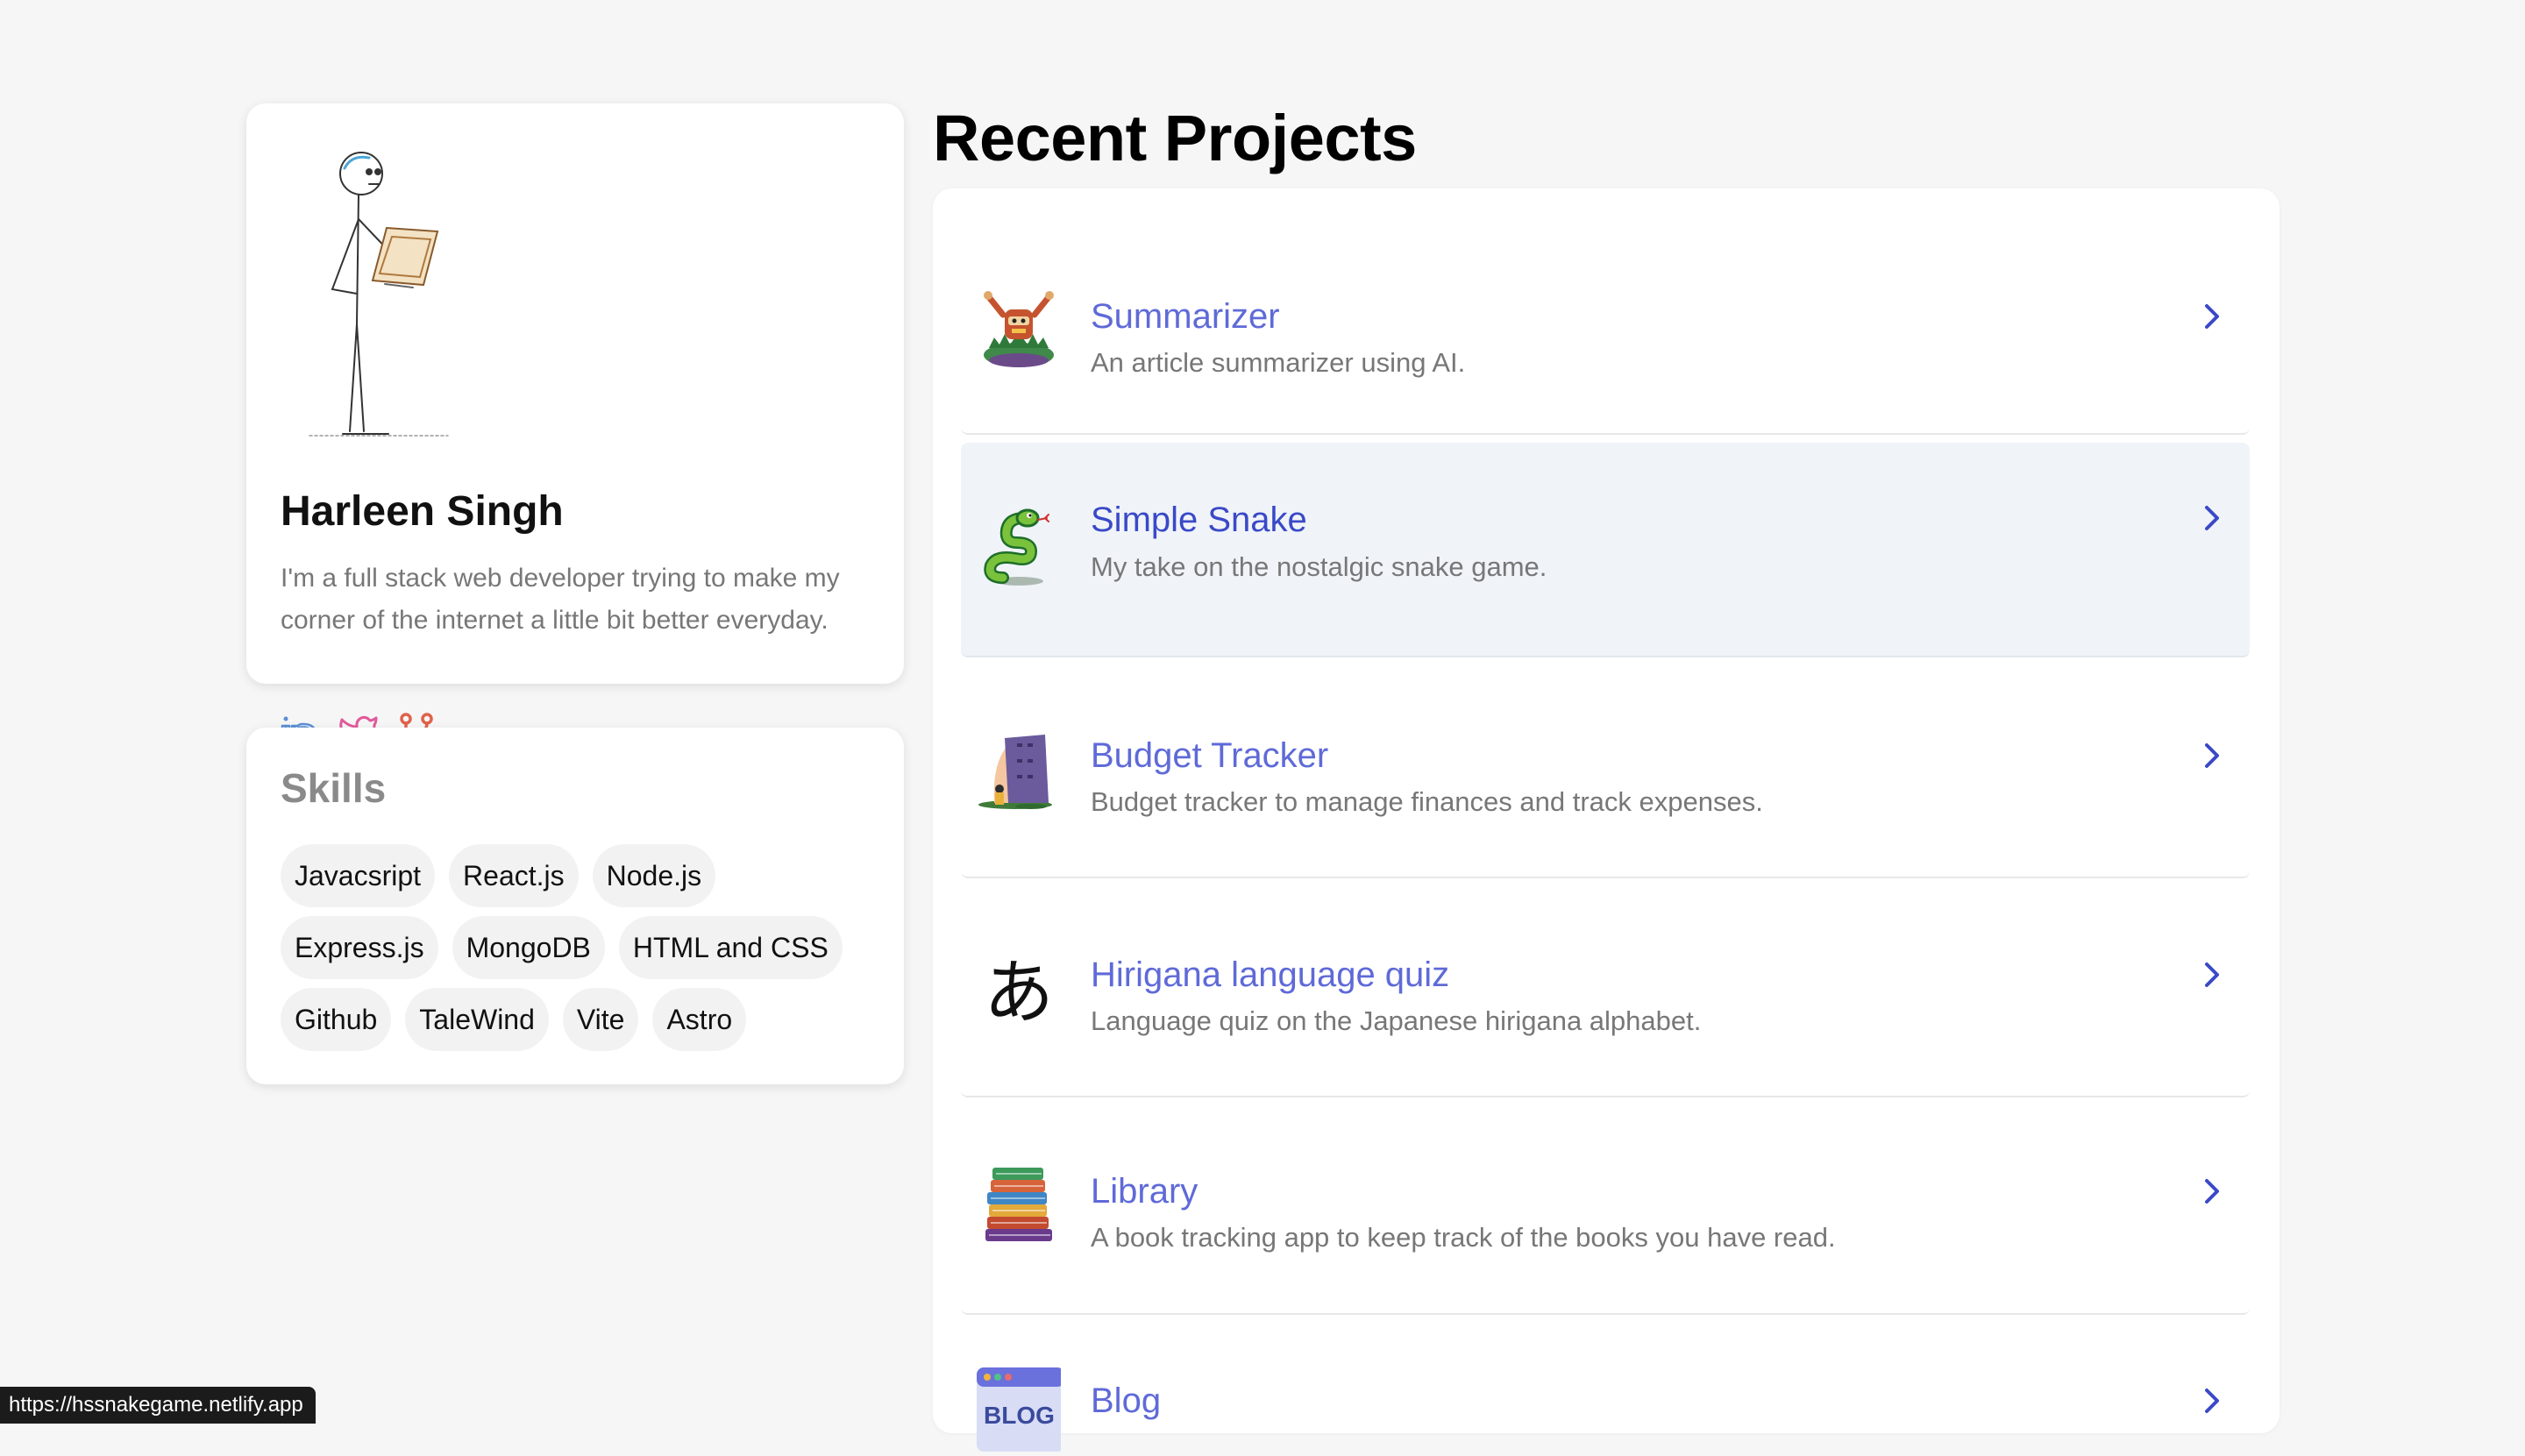 The width and height of the screenshot is (2525, 1456). Describe the element at coordinates (1019, 1204) in the screenshot. I see `books-icon` at that location.